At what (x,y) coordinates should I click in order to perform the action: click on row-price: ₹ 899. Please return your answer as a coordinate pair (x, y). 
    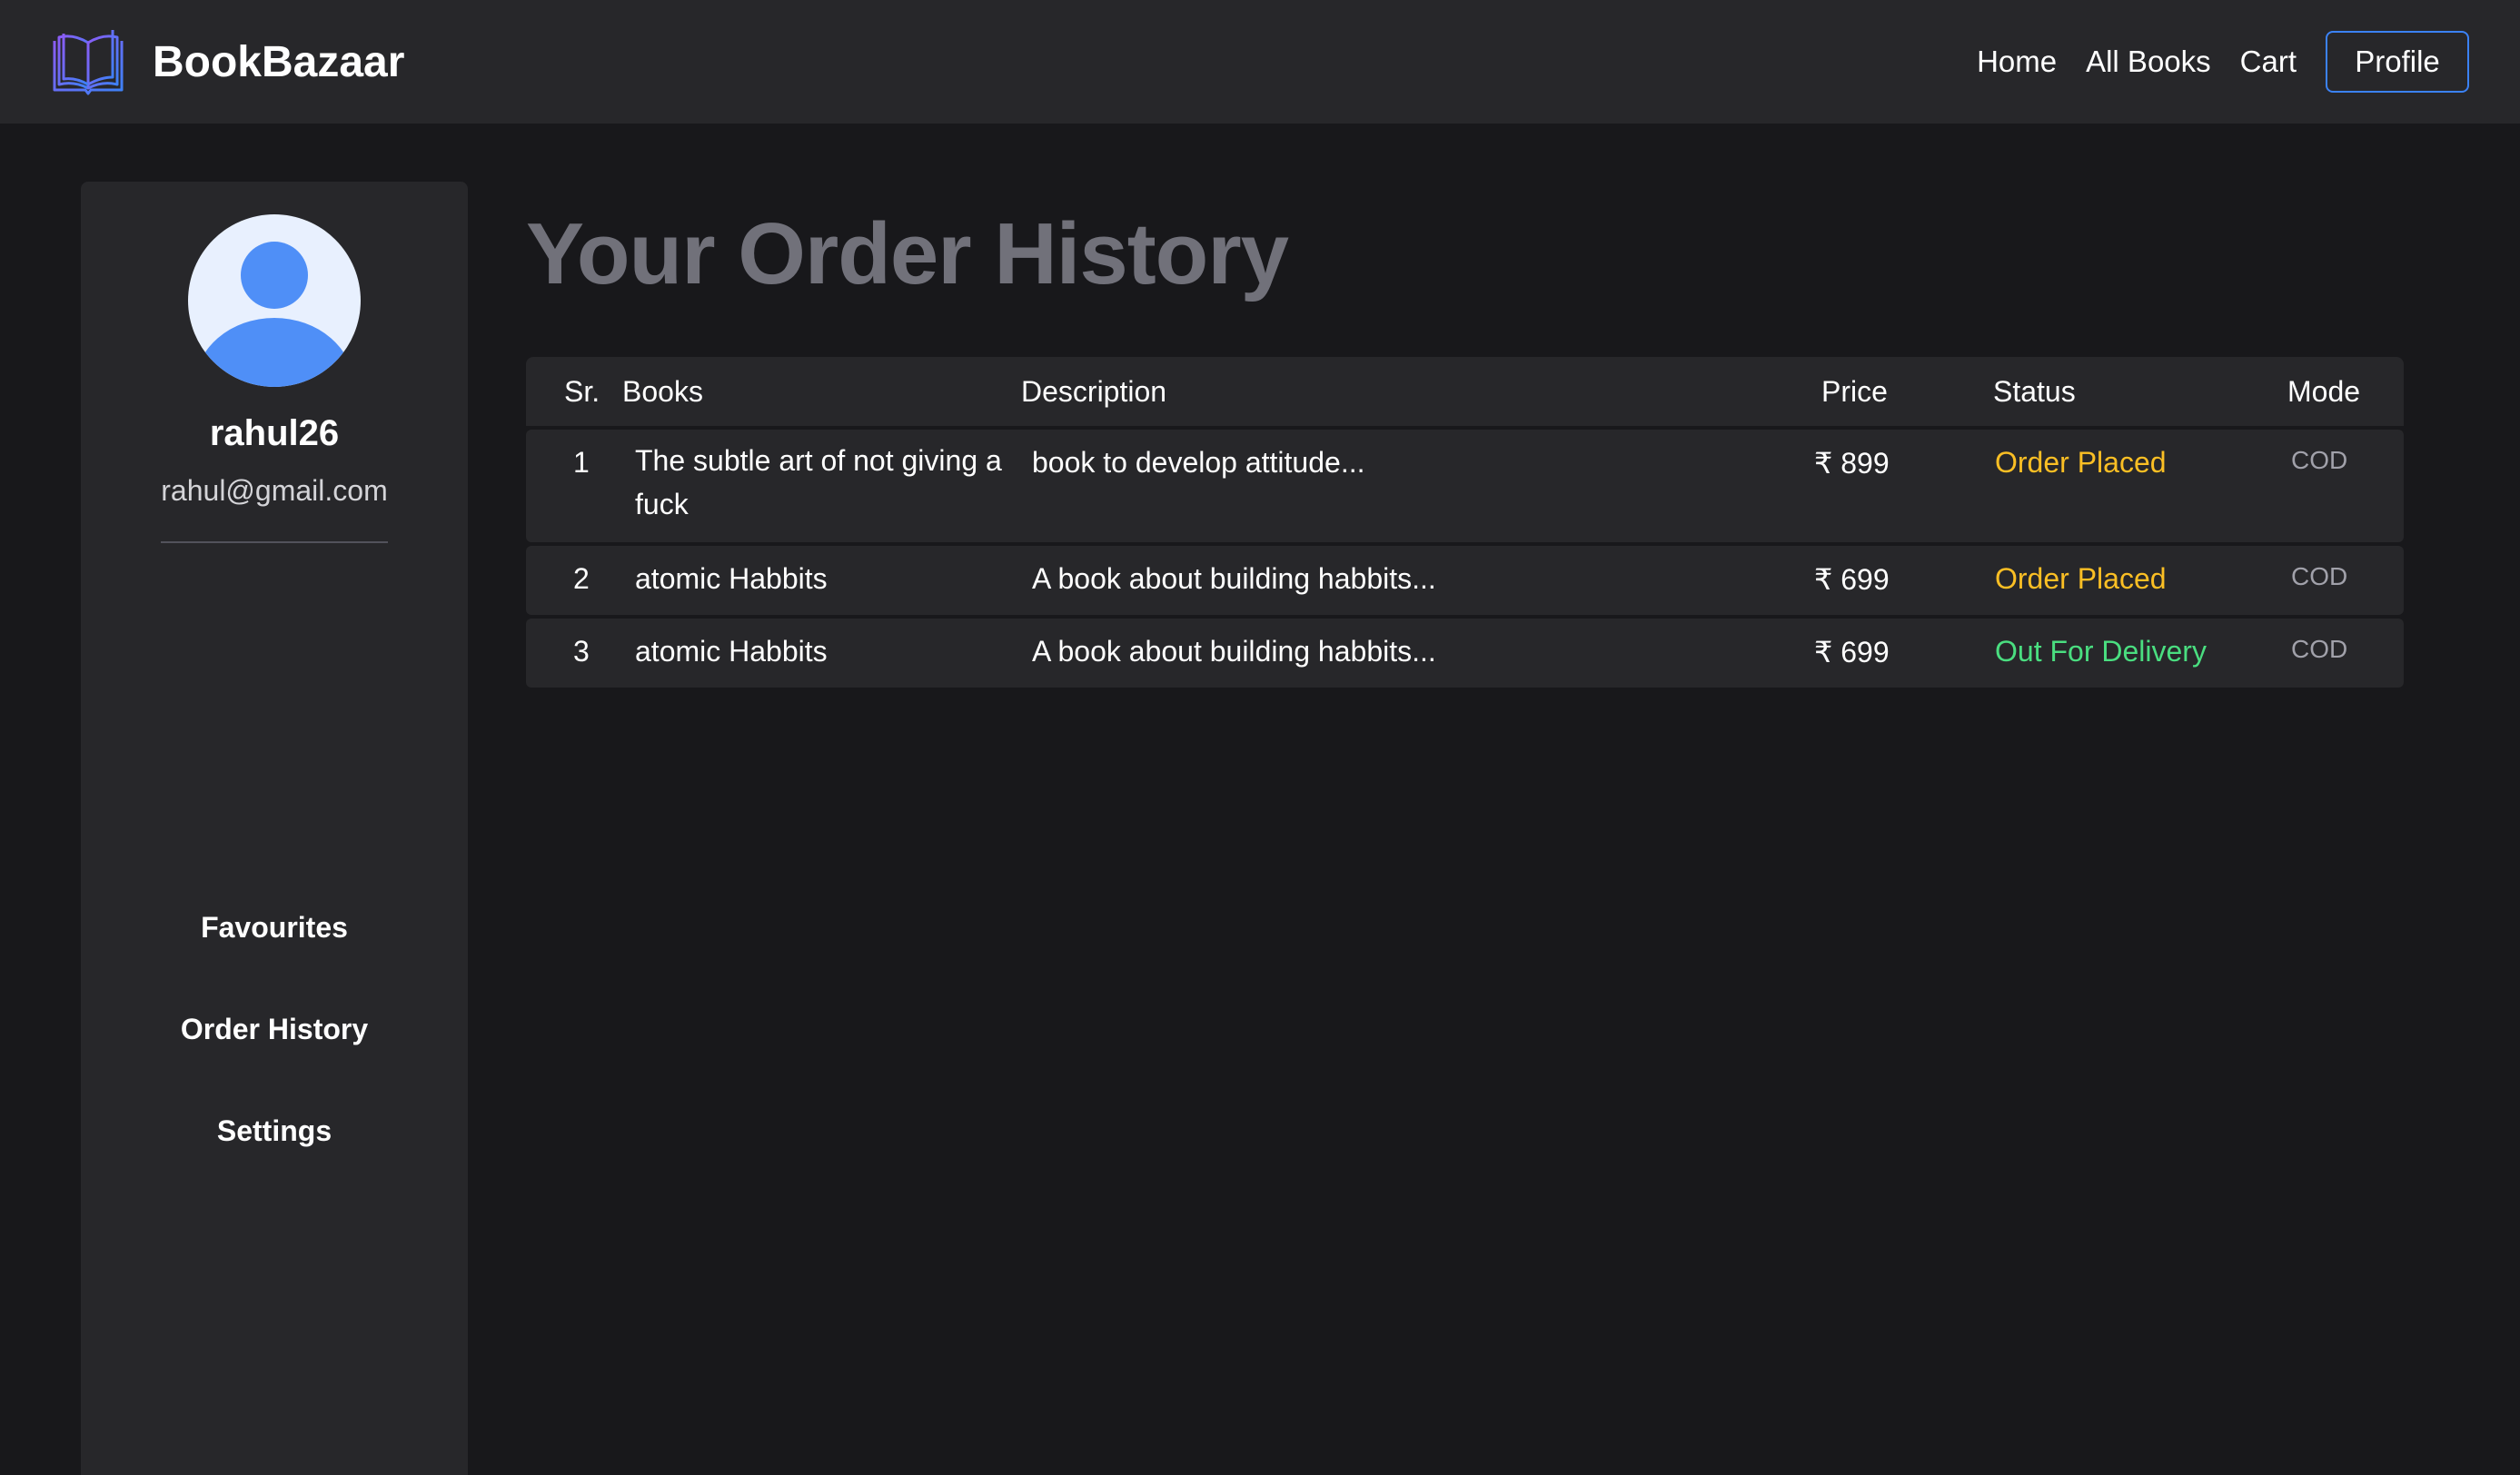
    Looking at the image, I should click on (1852, 463).